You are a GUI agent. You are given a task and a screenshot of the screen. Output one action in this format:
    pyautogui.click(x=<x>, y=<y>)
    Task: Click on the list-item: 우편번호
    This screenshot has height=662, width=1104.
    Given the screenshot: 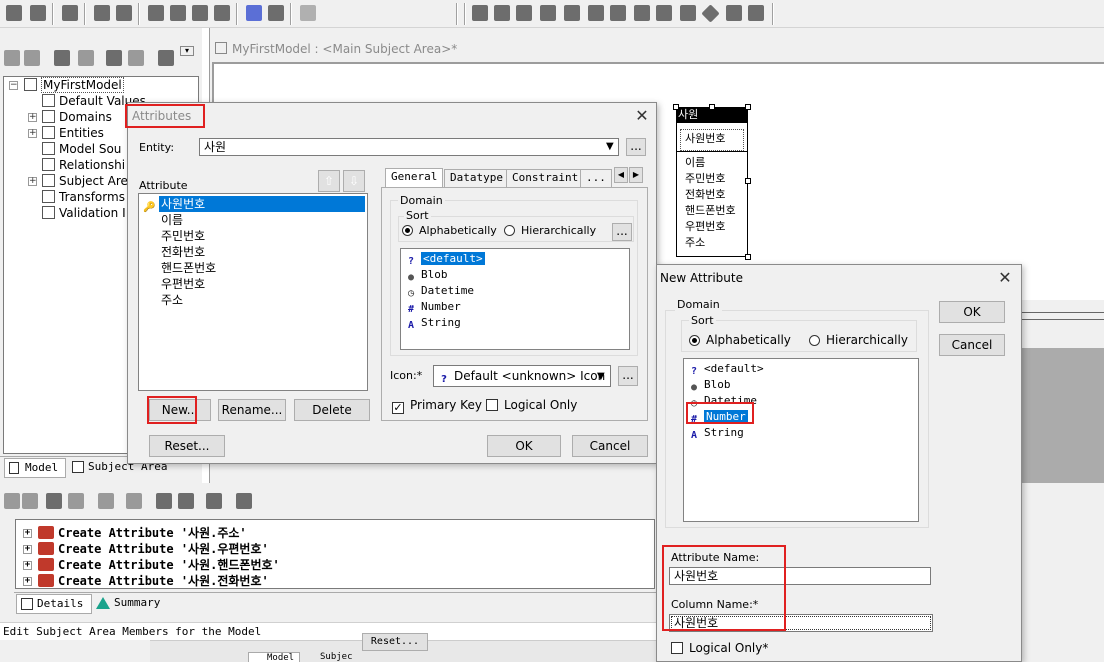 What is the action you would take?
    pyautogui.click(x=183, y=284)
    